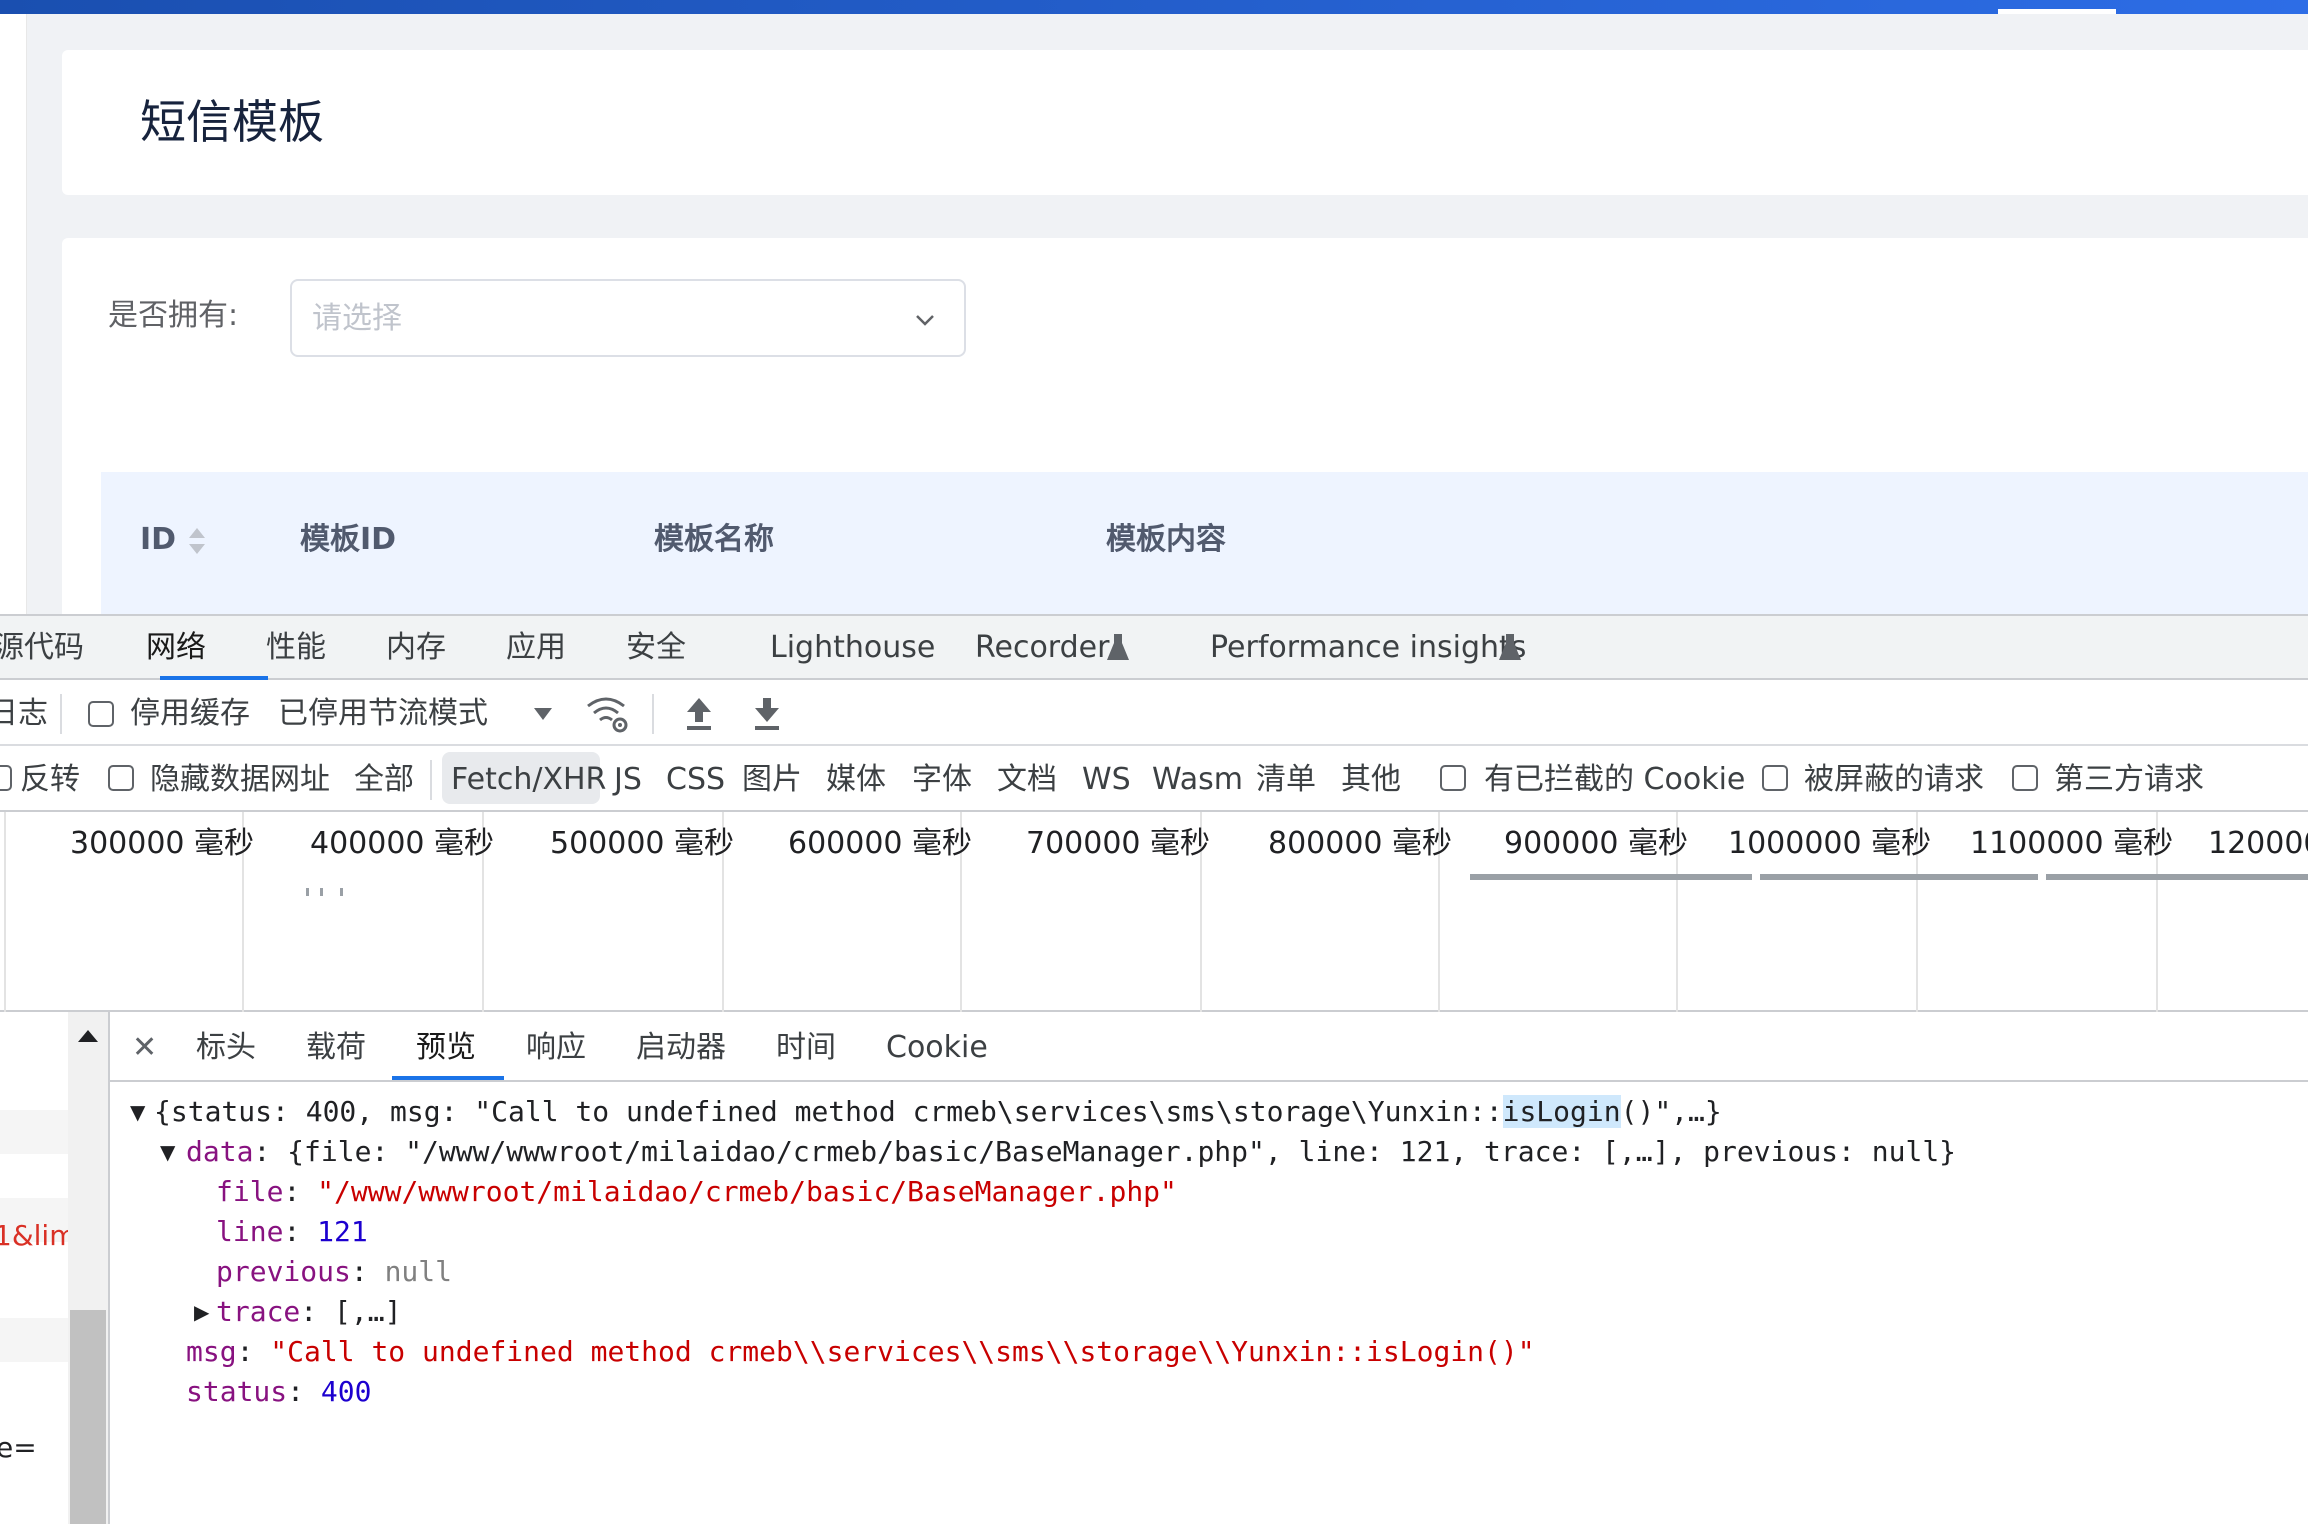 This screenshot has width=2308, height=1524. I want to click on json-previous-line: previous: null, so click(334, 1271).